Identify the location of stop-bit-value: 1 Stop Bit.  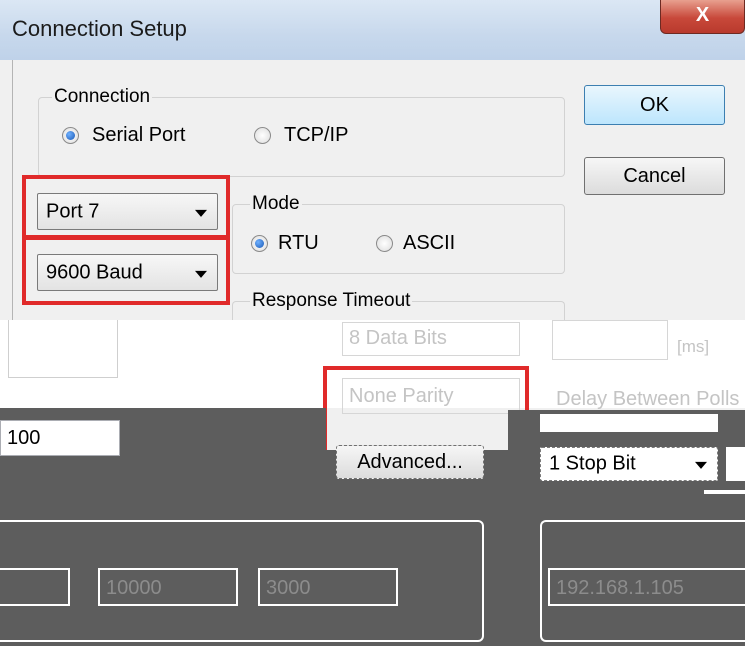
(592, 463).